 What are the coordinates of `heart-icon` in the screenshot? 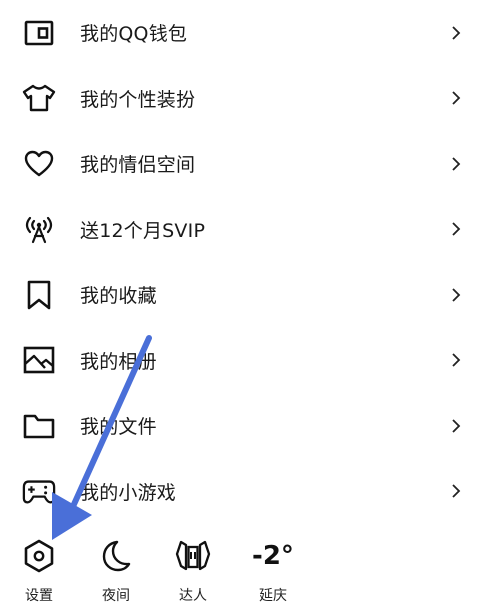 It's located at (39, 164).